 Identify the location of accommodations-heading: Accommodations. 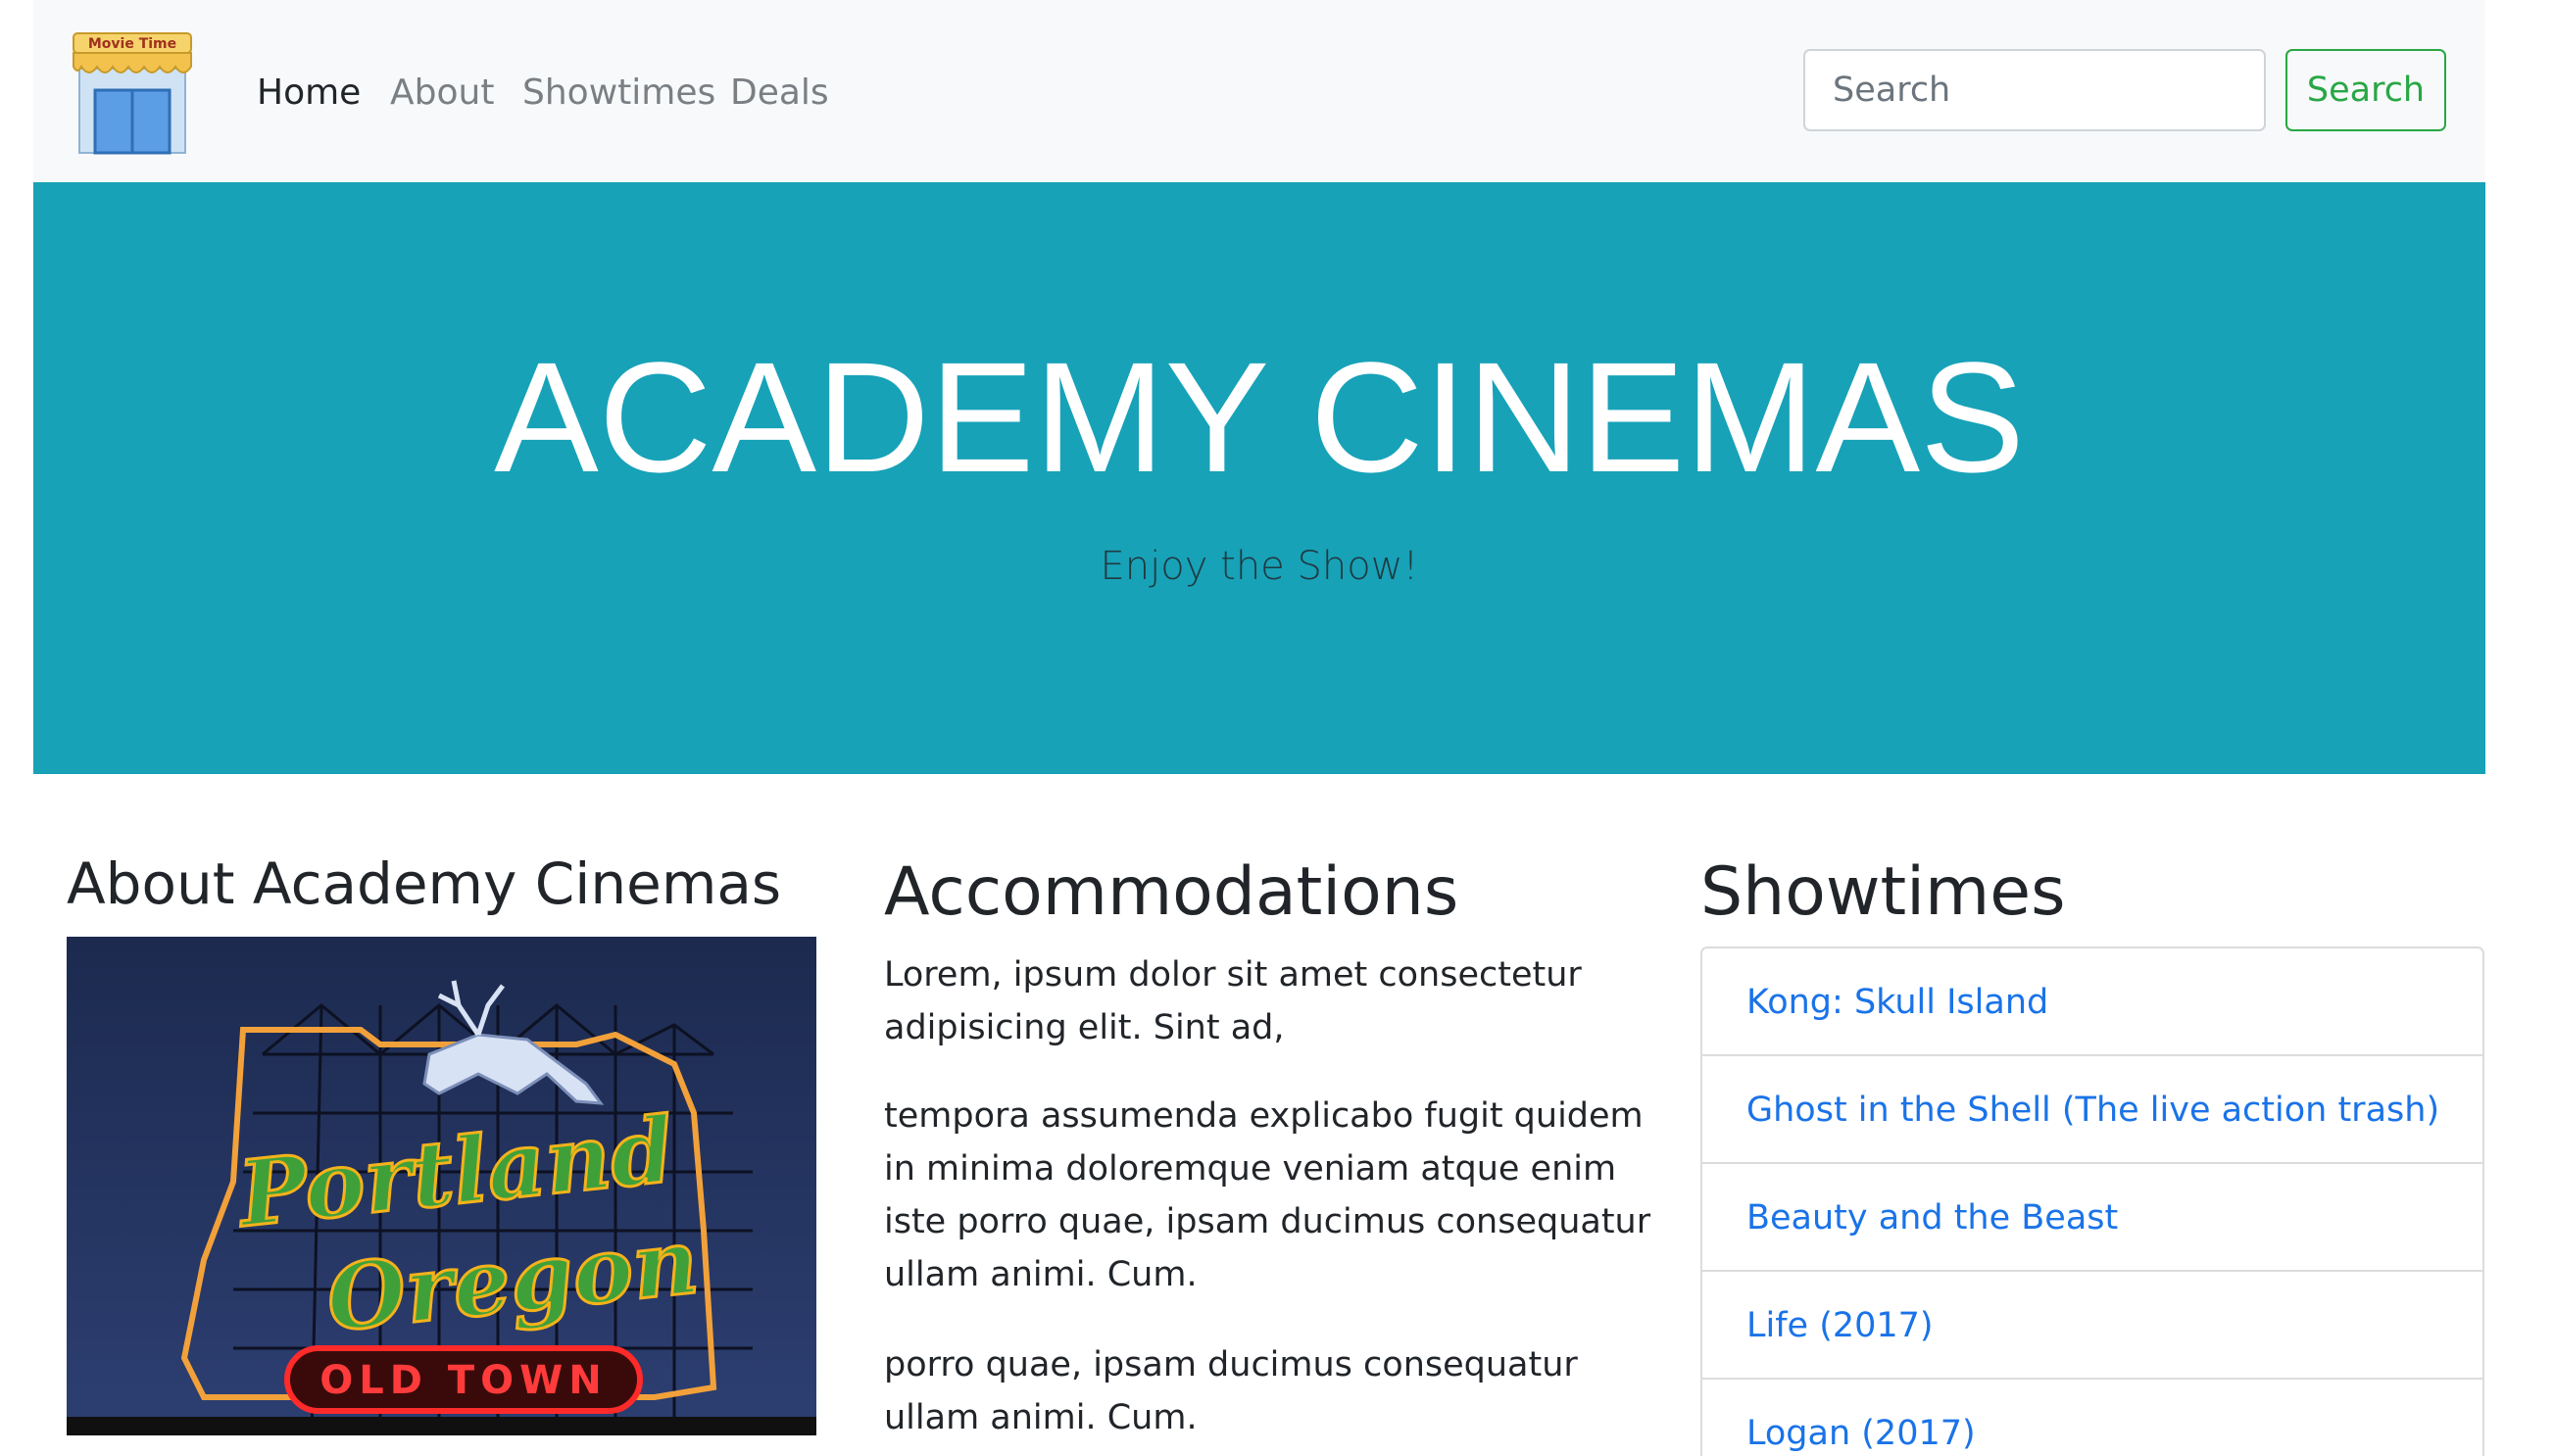
(1172, 892).